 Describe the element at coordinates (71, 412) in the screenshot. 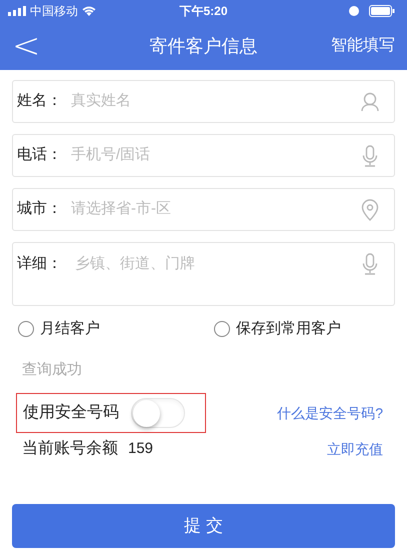

I see `secure-number-label: 使用安全号码` at that location.